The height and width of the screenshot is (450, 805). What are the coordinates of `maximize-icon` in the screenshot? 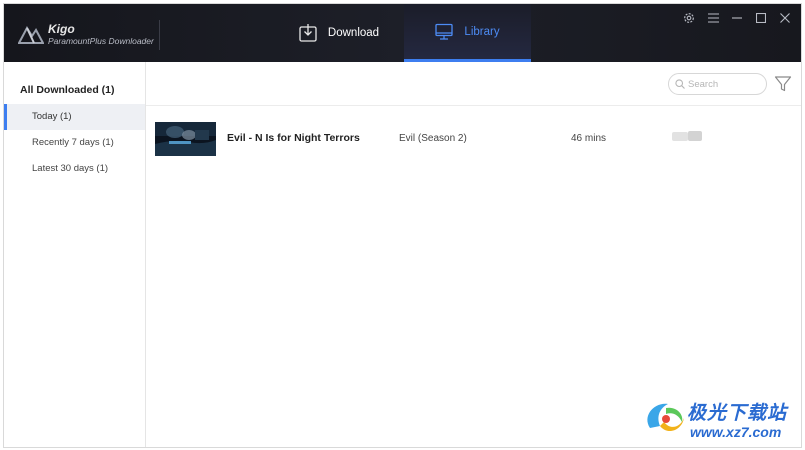 It's located at (761, 18).